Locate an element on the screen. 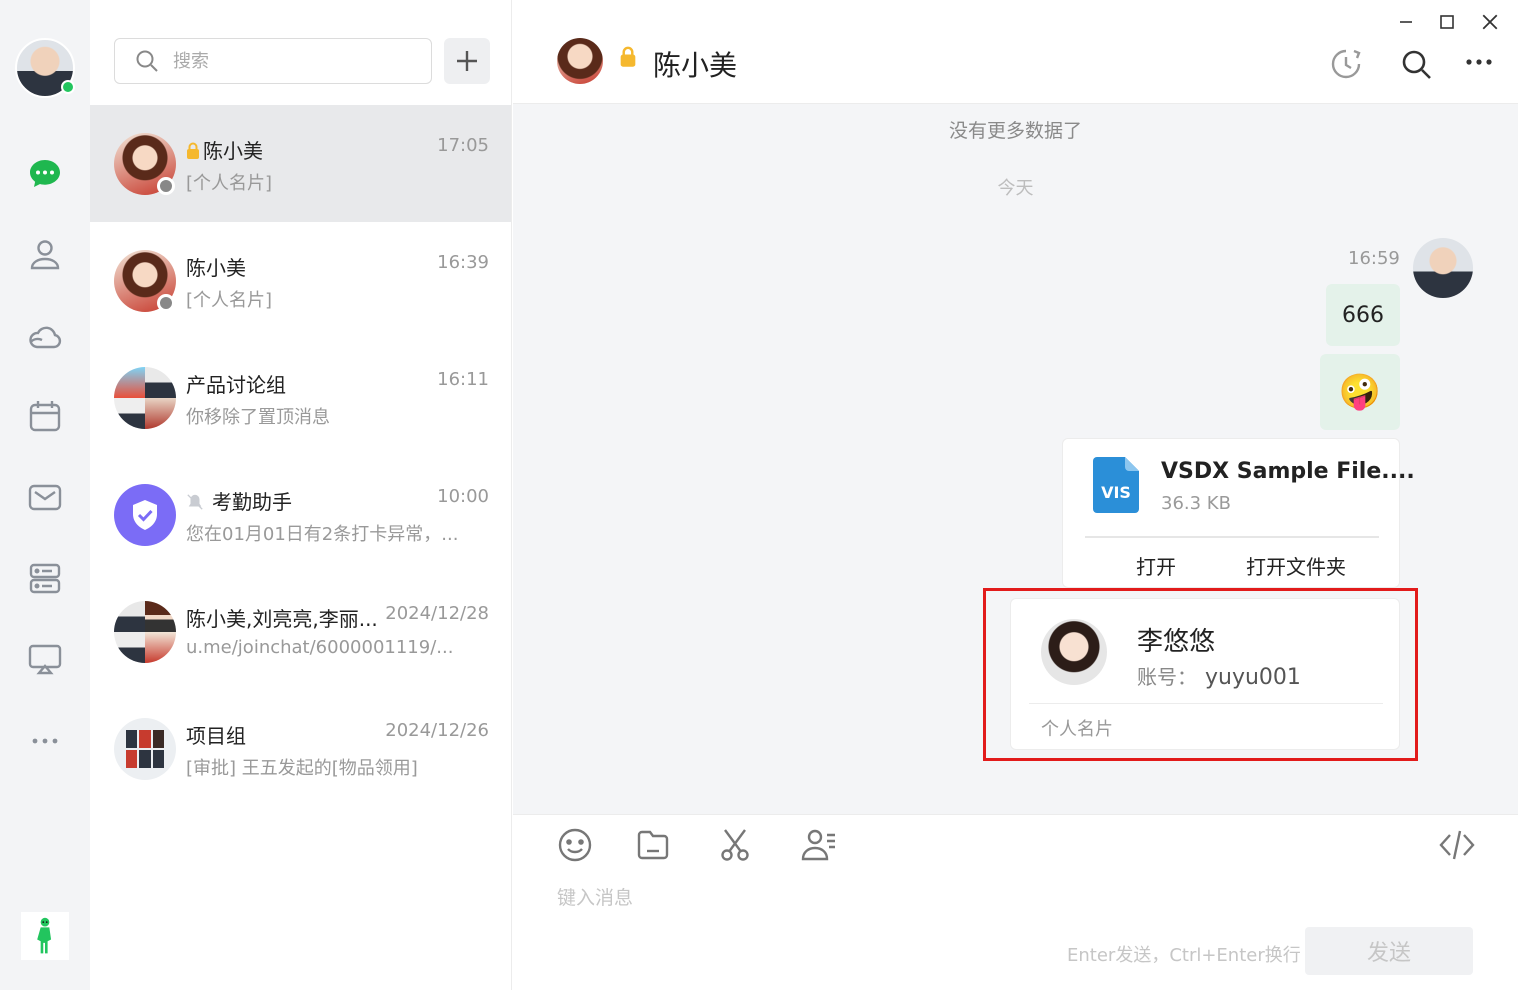  file-size: 36.3 KB is located at coordinates (1196, 503).